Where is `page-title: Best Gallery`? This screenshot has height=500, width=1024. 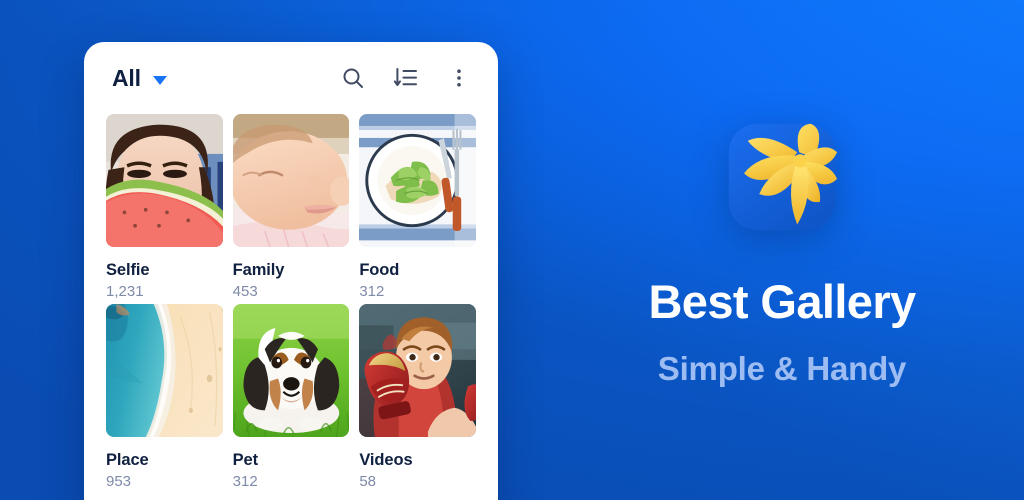 page-title: Best Gallery is located at coordinates (782, 301).